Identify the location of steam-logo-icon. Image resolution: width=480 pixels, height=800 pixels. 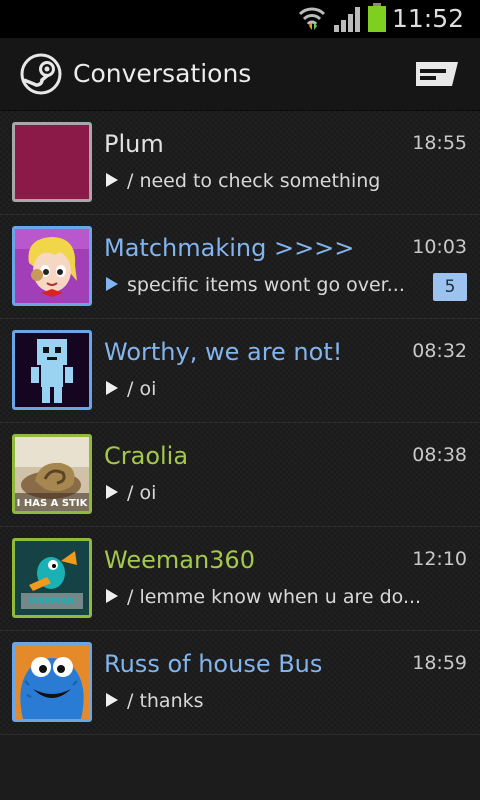
(41, 74).